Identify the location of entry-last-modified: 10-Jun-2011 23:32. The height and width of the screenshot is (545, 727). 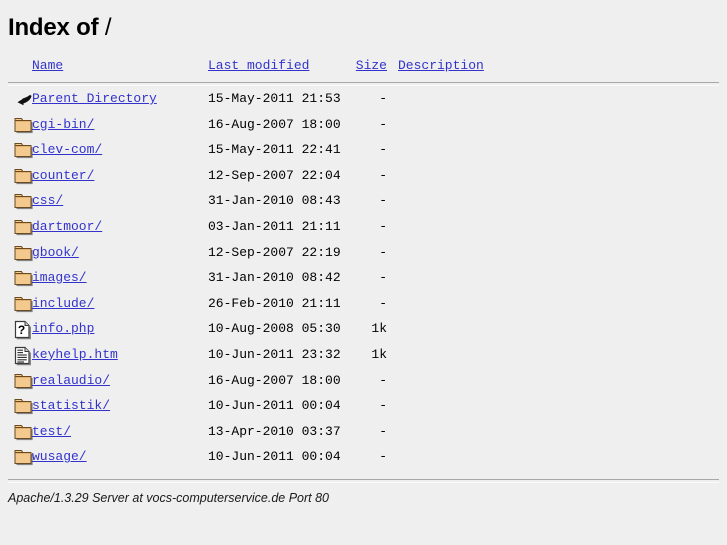
(274, 354).